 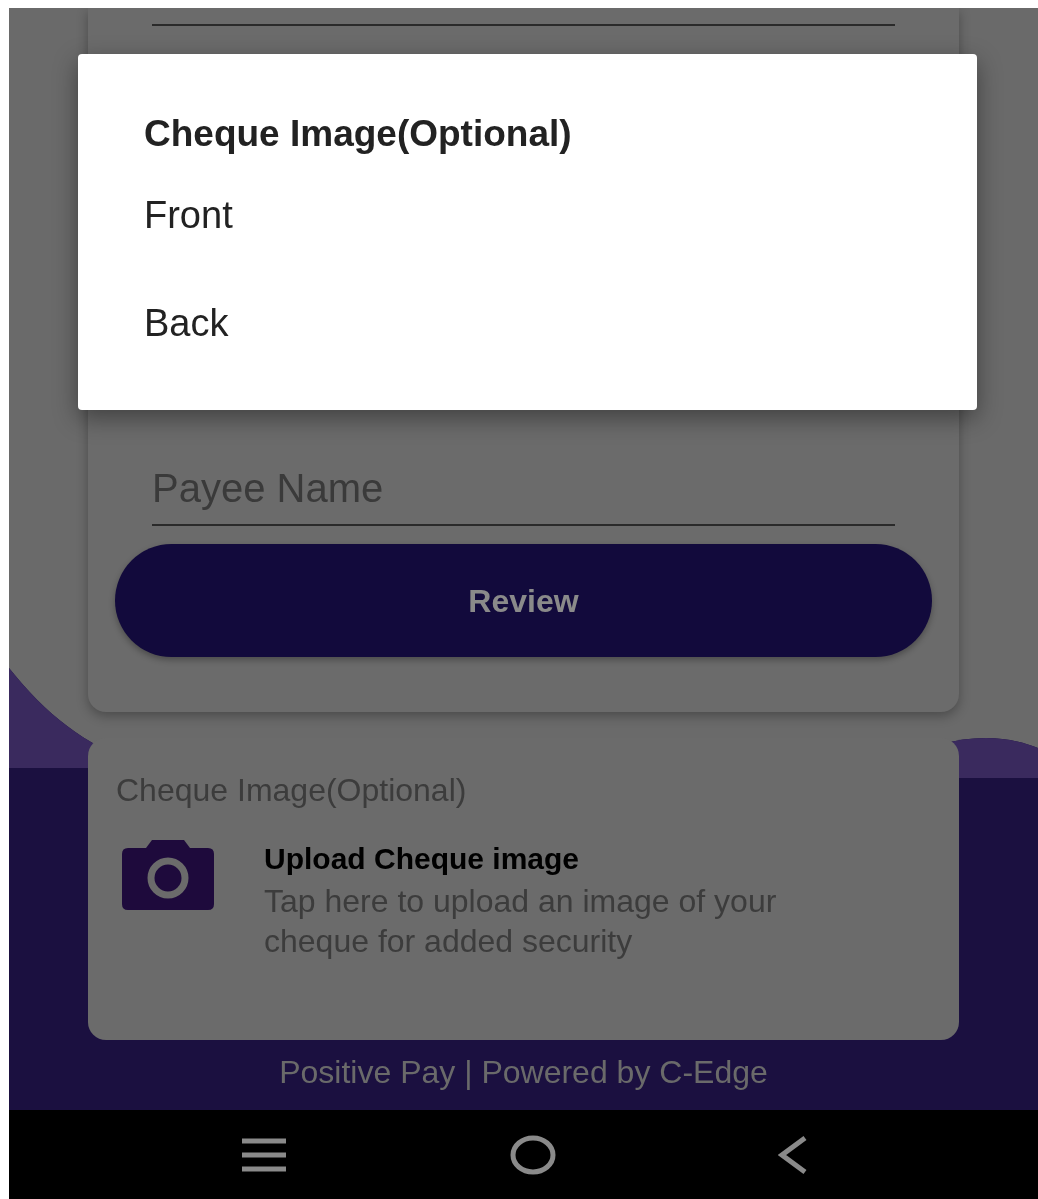 What do you see at coordinates (792, 1154) in the screenshot?
I see `back-icon` at bounding box center [792, 1154].